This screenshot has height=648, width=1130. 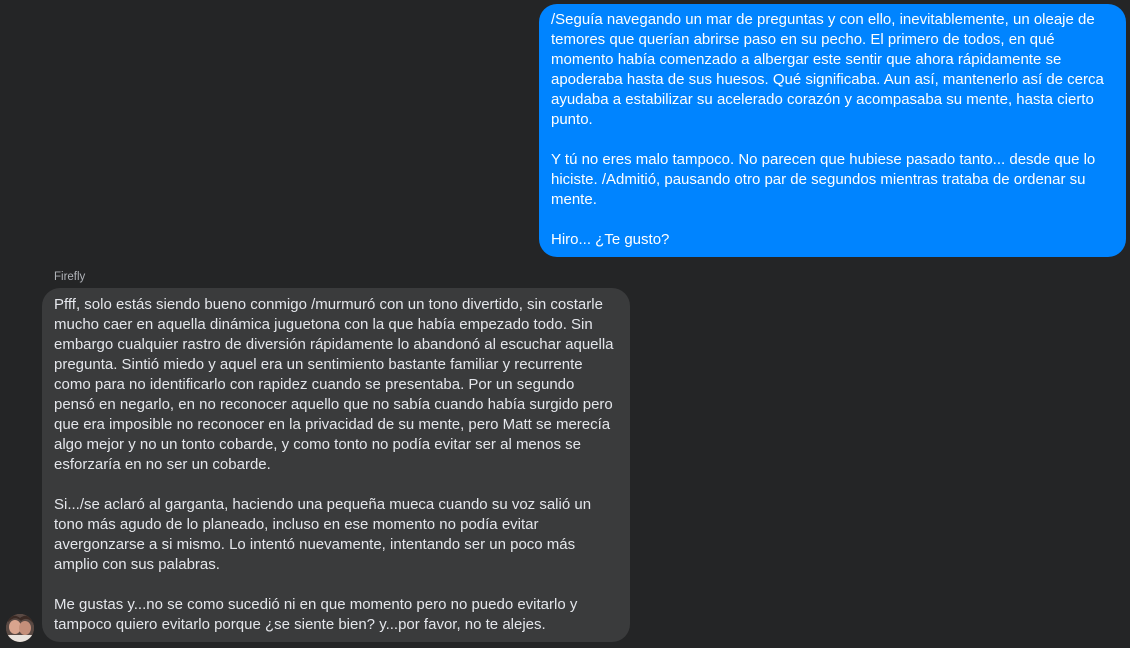 I want to click on sender-name: Firefly, so click(x=70, y=277).